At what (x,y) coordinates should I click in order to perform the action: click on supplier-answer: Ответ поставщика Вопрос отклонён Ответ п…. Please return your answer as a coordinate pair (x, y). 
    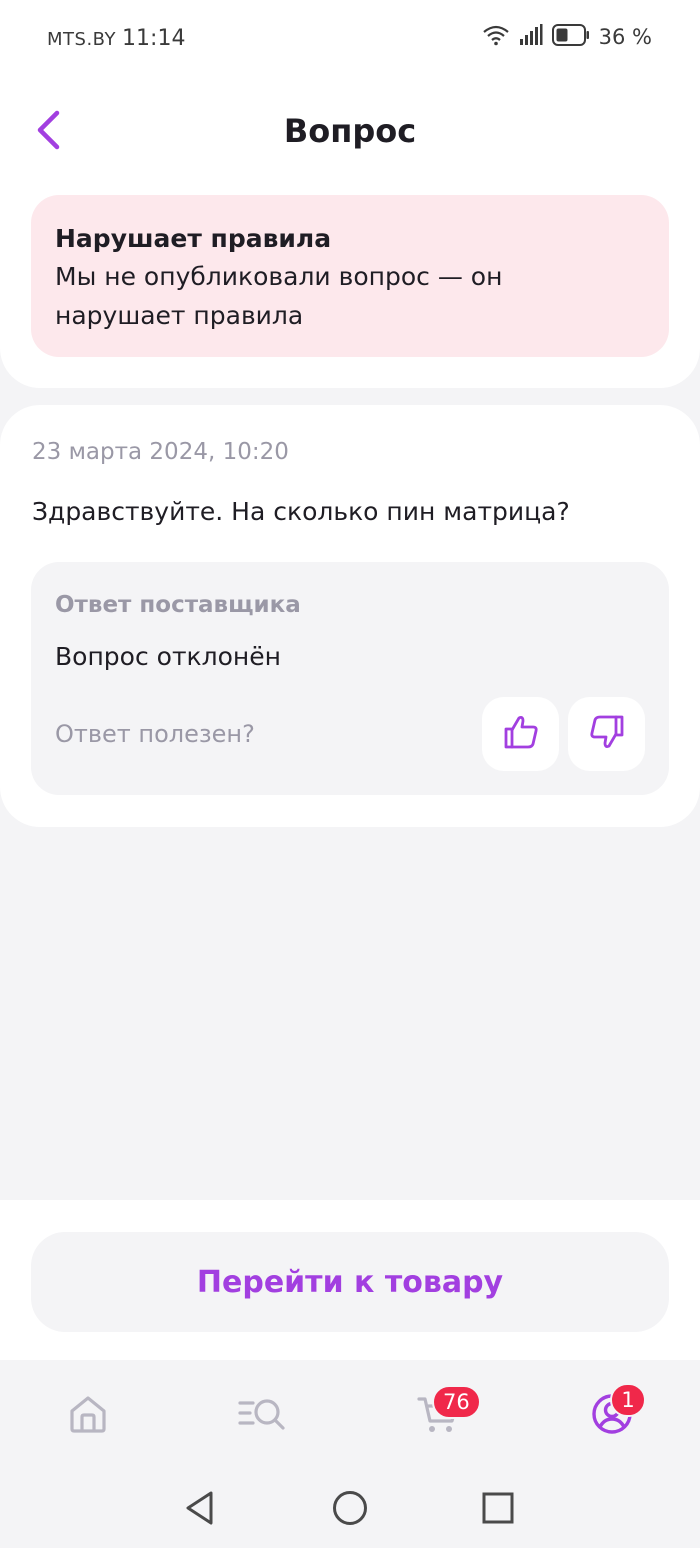
    Looking at the image, I should click on (350, 678).